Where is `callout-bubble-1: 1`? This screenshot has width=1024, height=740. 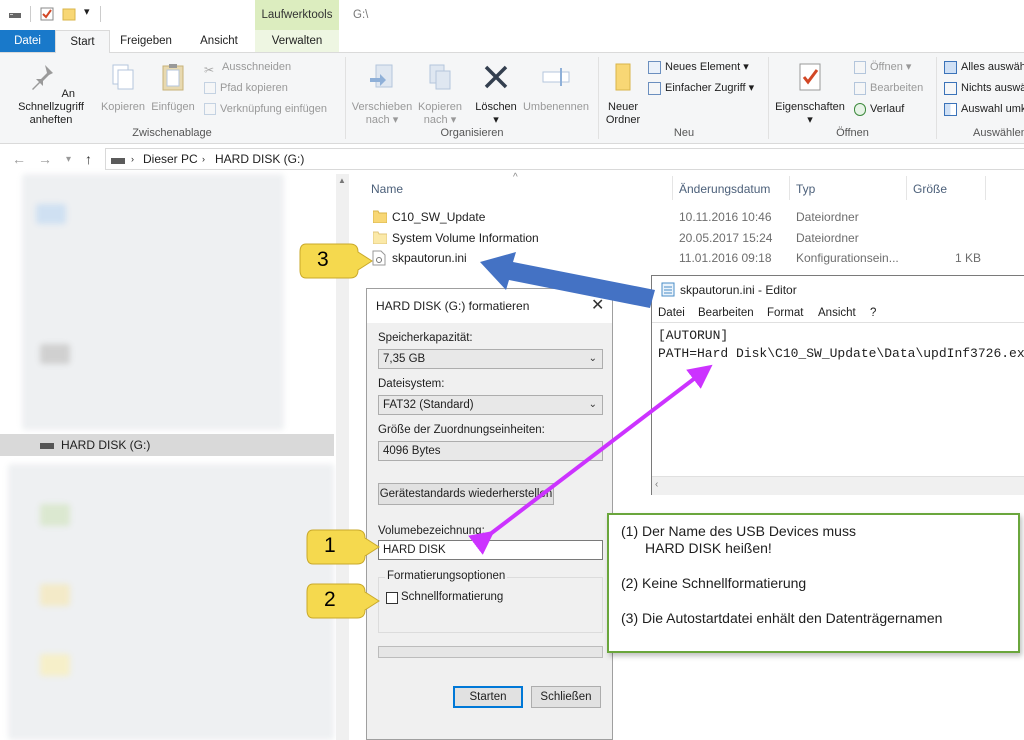
callout-bubble-1: 1 is located at coordinates (342, 547).